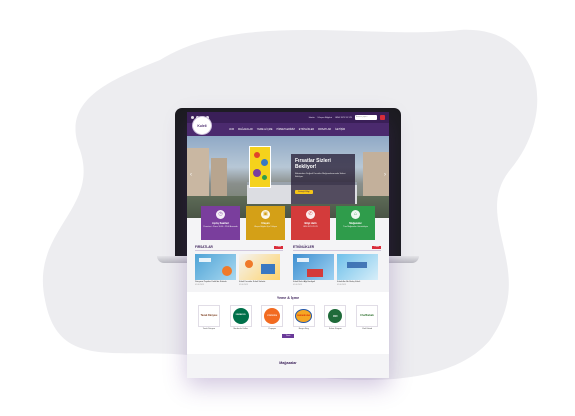 Image resolution: width=575 pixels, height=416 pixels. I want to click on hero-poster, so click(260, 167).